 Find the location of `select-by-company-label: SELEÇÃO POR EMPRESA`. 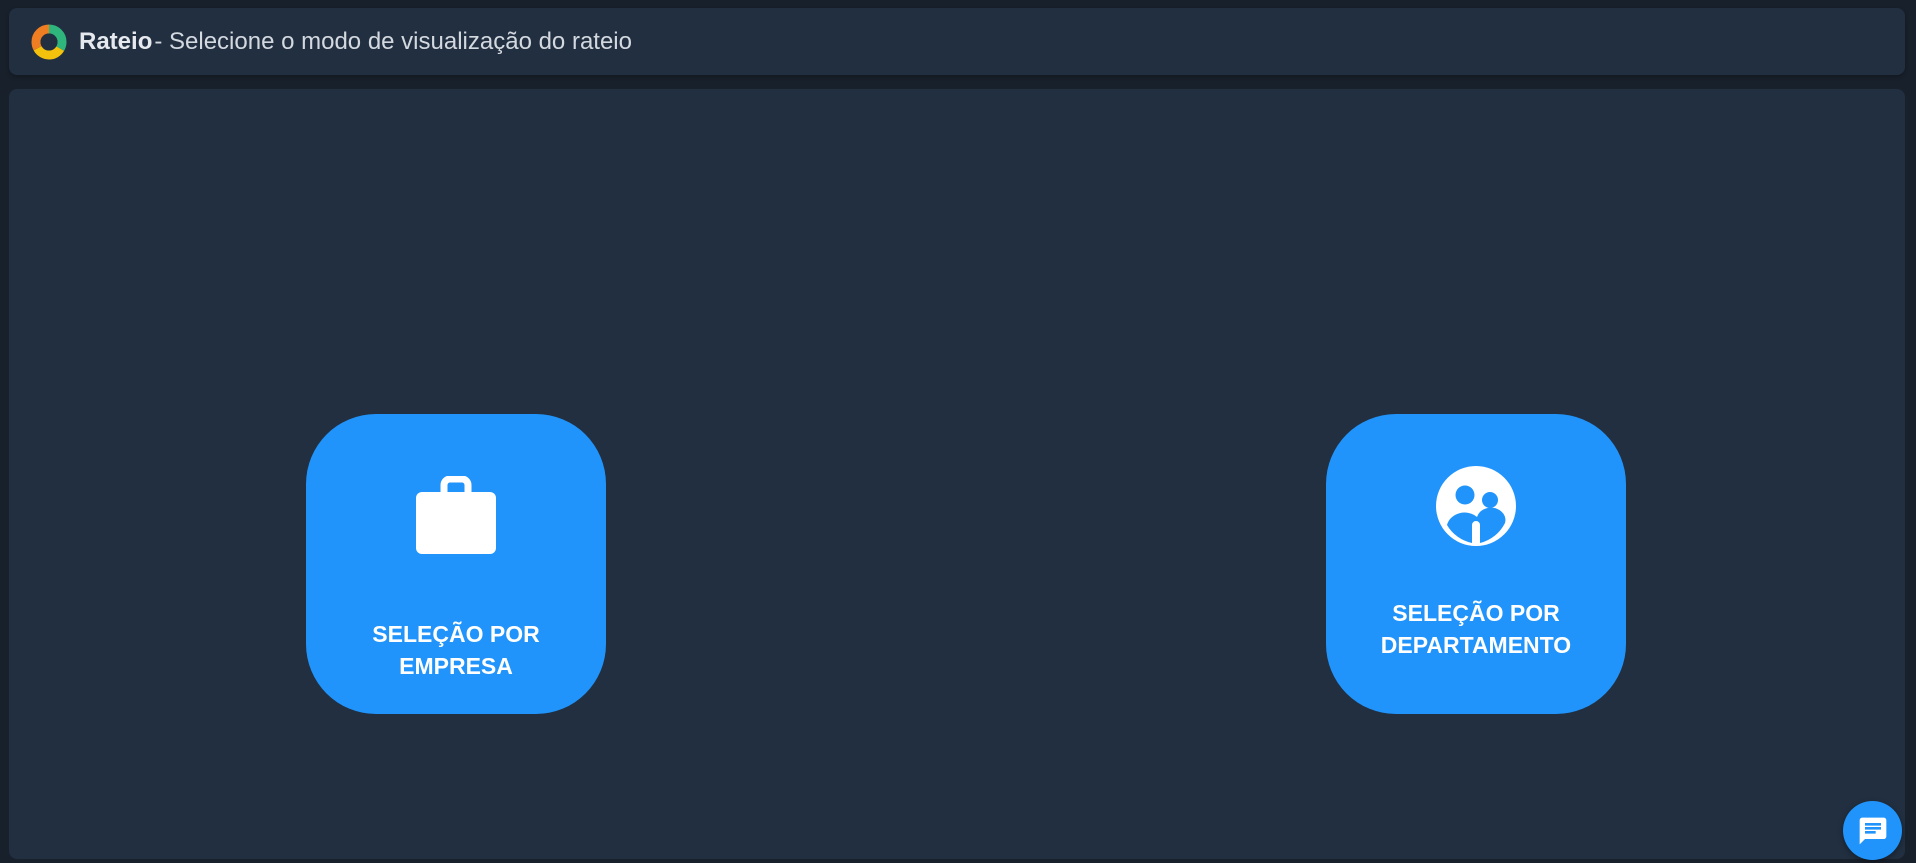

select-by-company-label: SELEÇÃO POR EMPRESA is located at coordinates (456, 650).